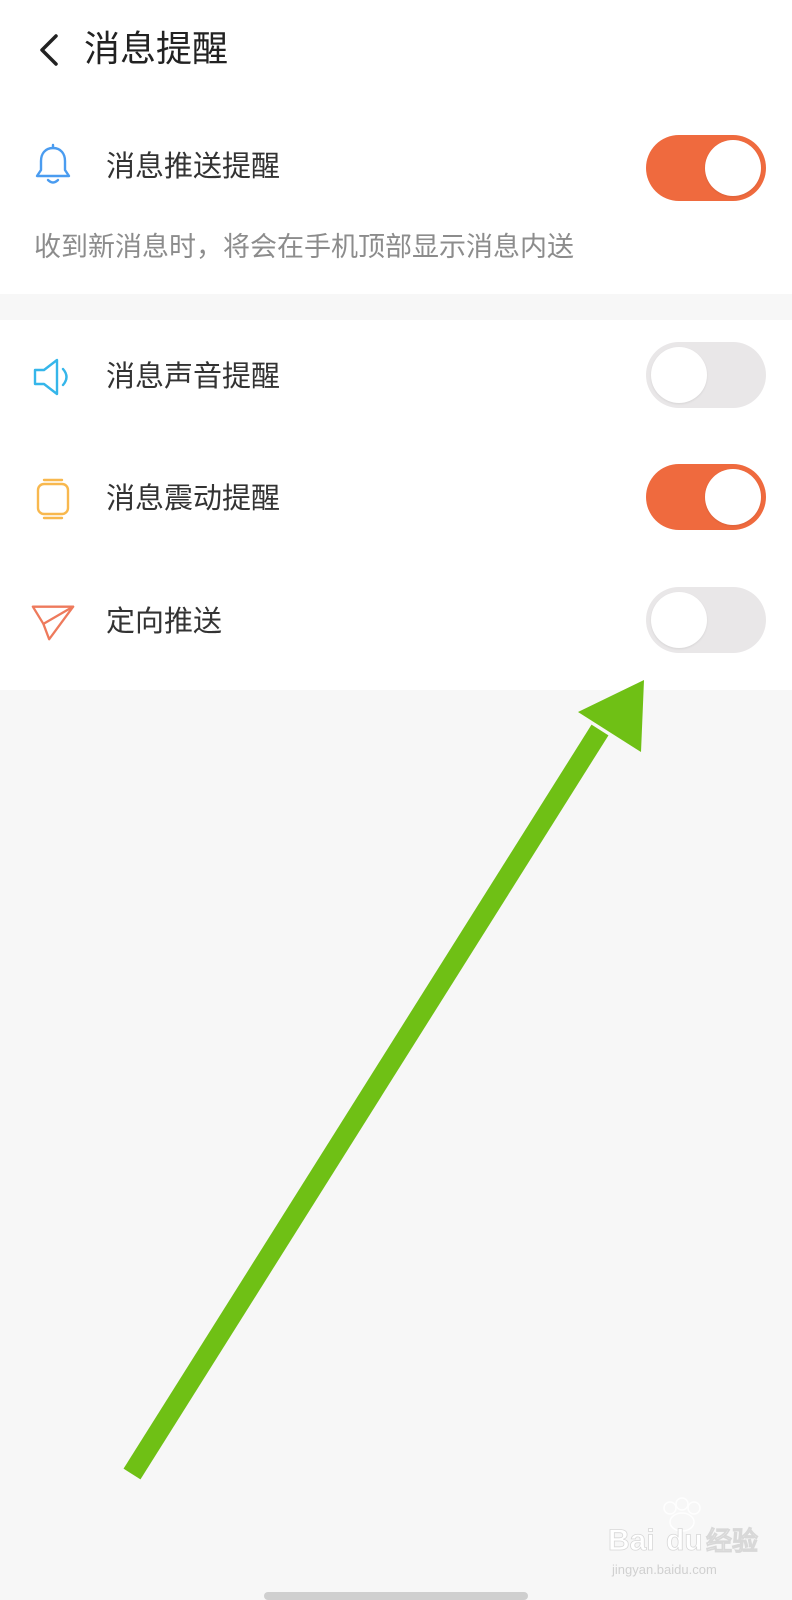 The width and height of the screenshot is (792, 1600). I want to click on svg-text: du, so click(684, 1540).